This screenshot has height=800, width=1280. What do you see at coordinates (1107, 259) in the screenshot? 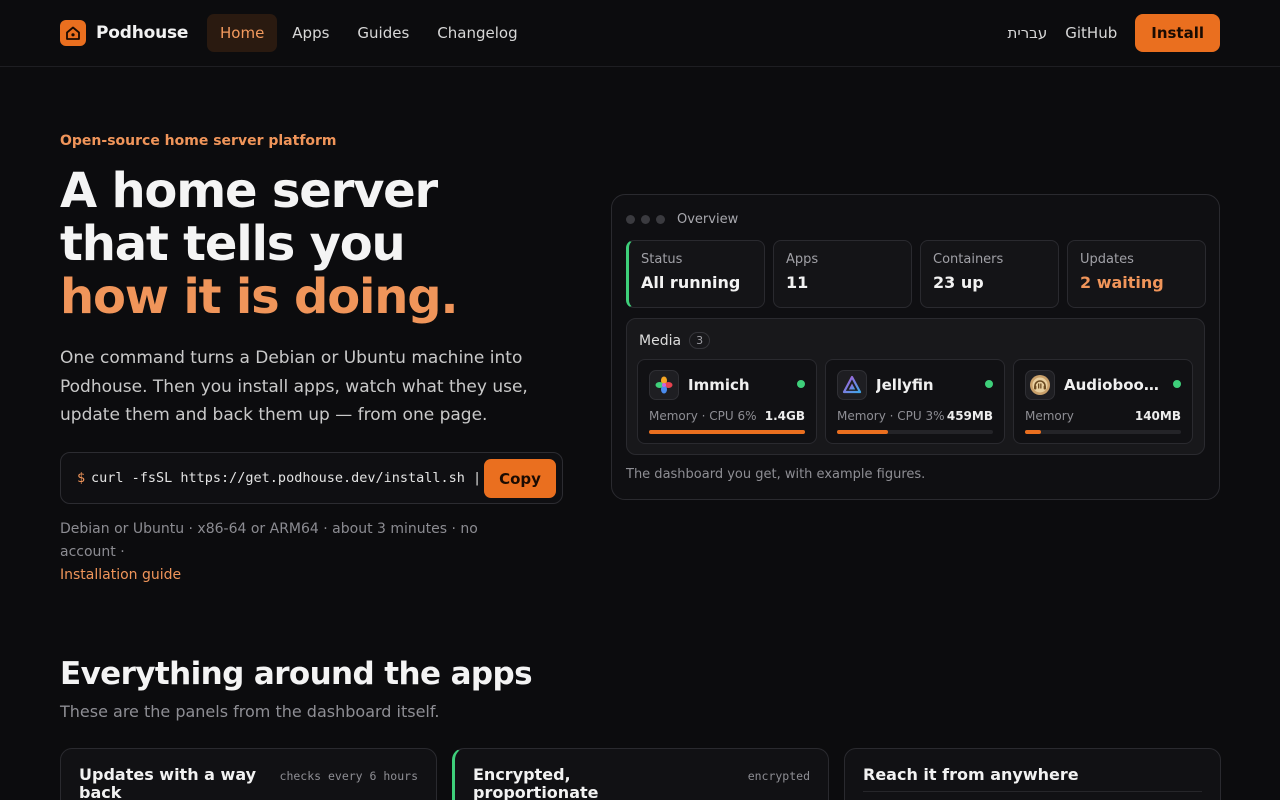
I see `stat-label: Updates` at bounding box center [1107, 259].